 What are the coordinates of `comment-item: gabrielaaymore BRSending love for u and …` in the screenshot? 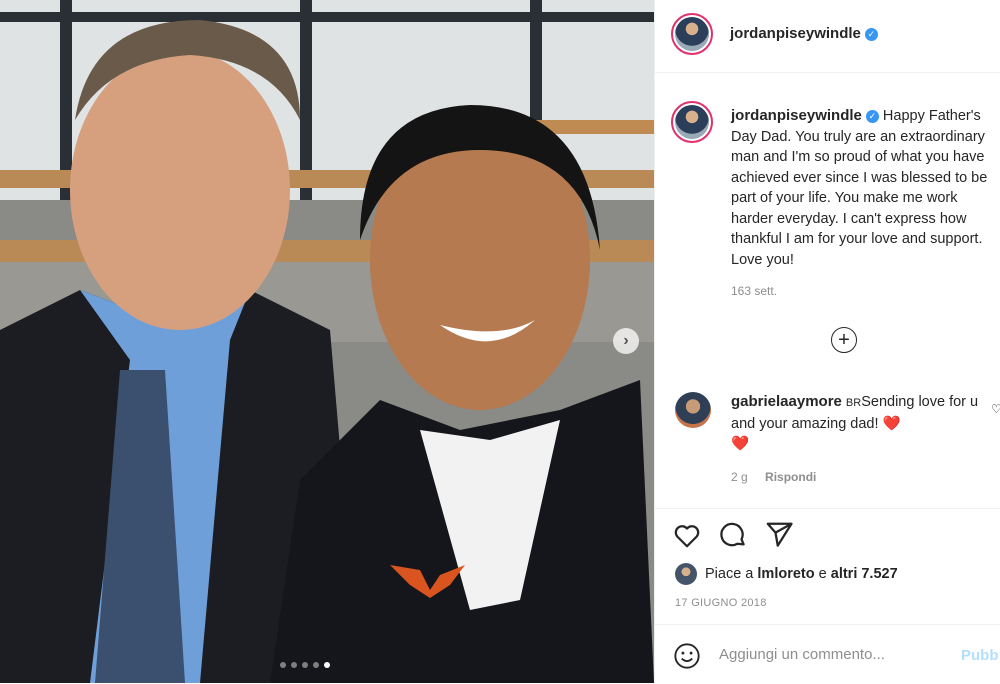 It's located at (861, 423).